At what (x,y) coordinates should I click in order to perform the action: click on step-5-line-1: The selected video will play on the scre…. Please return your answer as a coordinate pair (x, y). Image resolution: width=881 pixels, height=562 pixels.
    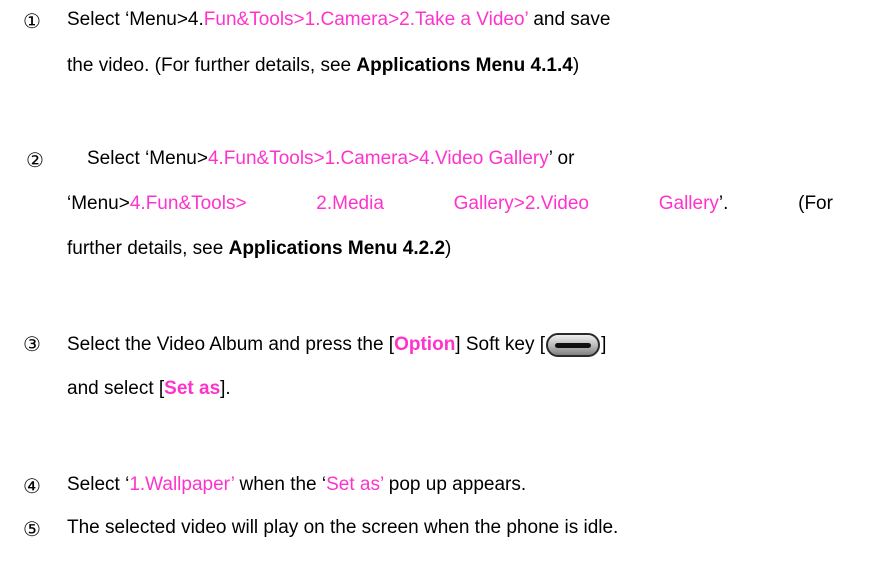
    Looking at the image, I should click on (343, 527).